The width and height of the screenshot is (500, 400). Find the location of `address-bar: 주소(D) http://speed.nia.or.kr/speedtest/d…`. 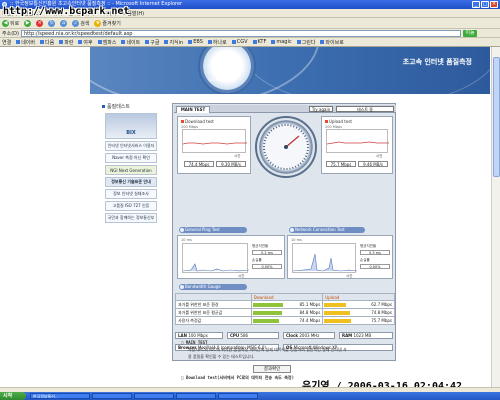

address-bar: 주소(D) http://speed.nia.or.kr/speedtest/d… is located at coordinates (250, 33).